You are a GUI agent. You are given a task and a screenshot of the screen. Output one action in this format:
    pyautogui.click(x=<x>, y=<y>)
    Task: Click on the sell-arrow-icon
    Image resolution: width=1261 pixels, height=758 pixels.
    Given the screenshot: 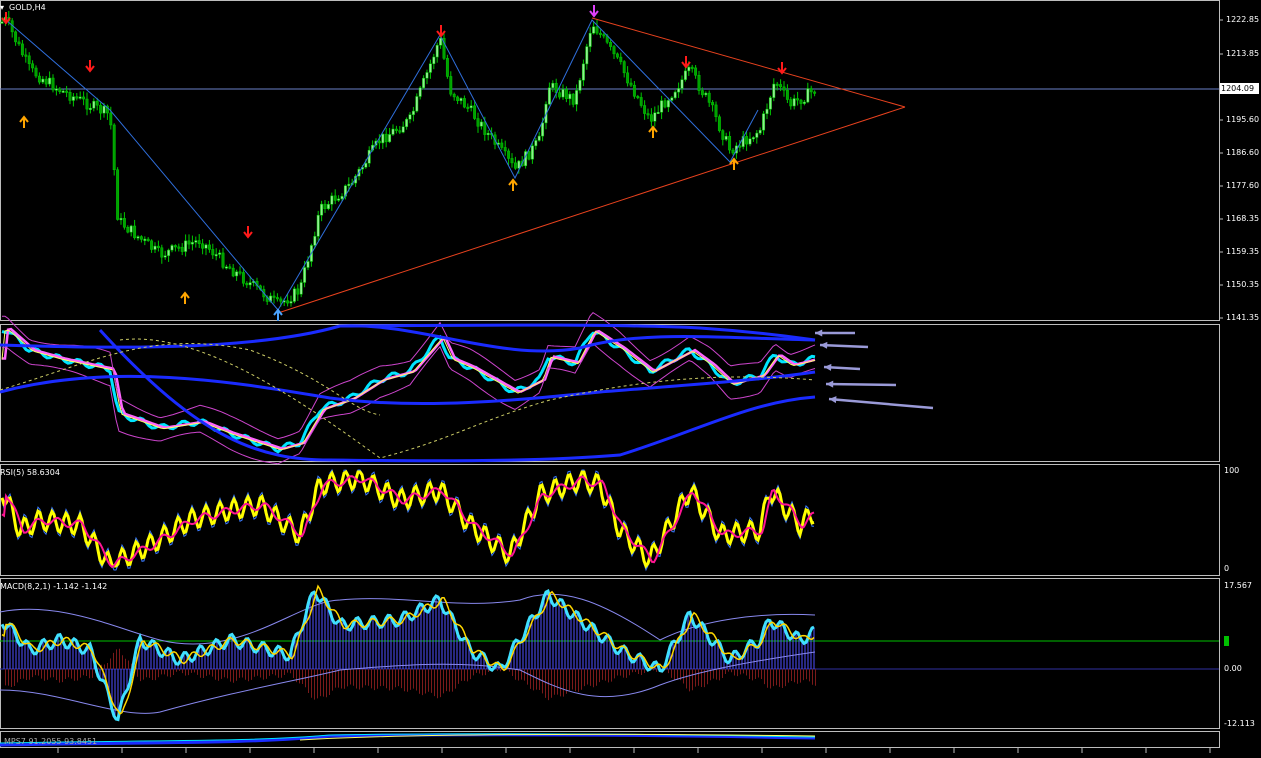 What is the action you would take?
    pyautogui.click(x=248, y=232)
    